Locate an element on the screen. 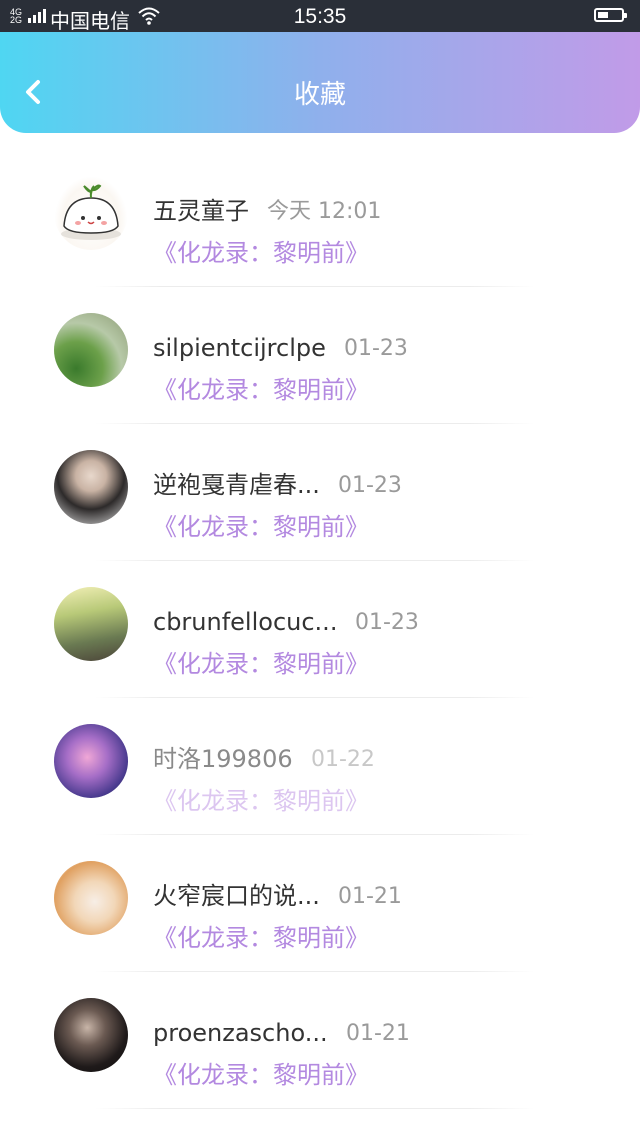  girl-portrait-avatar is located at coordinates (91, 487).